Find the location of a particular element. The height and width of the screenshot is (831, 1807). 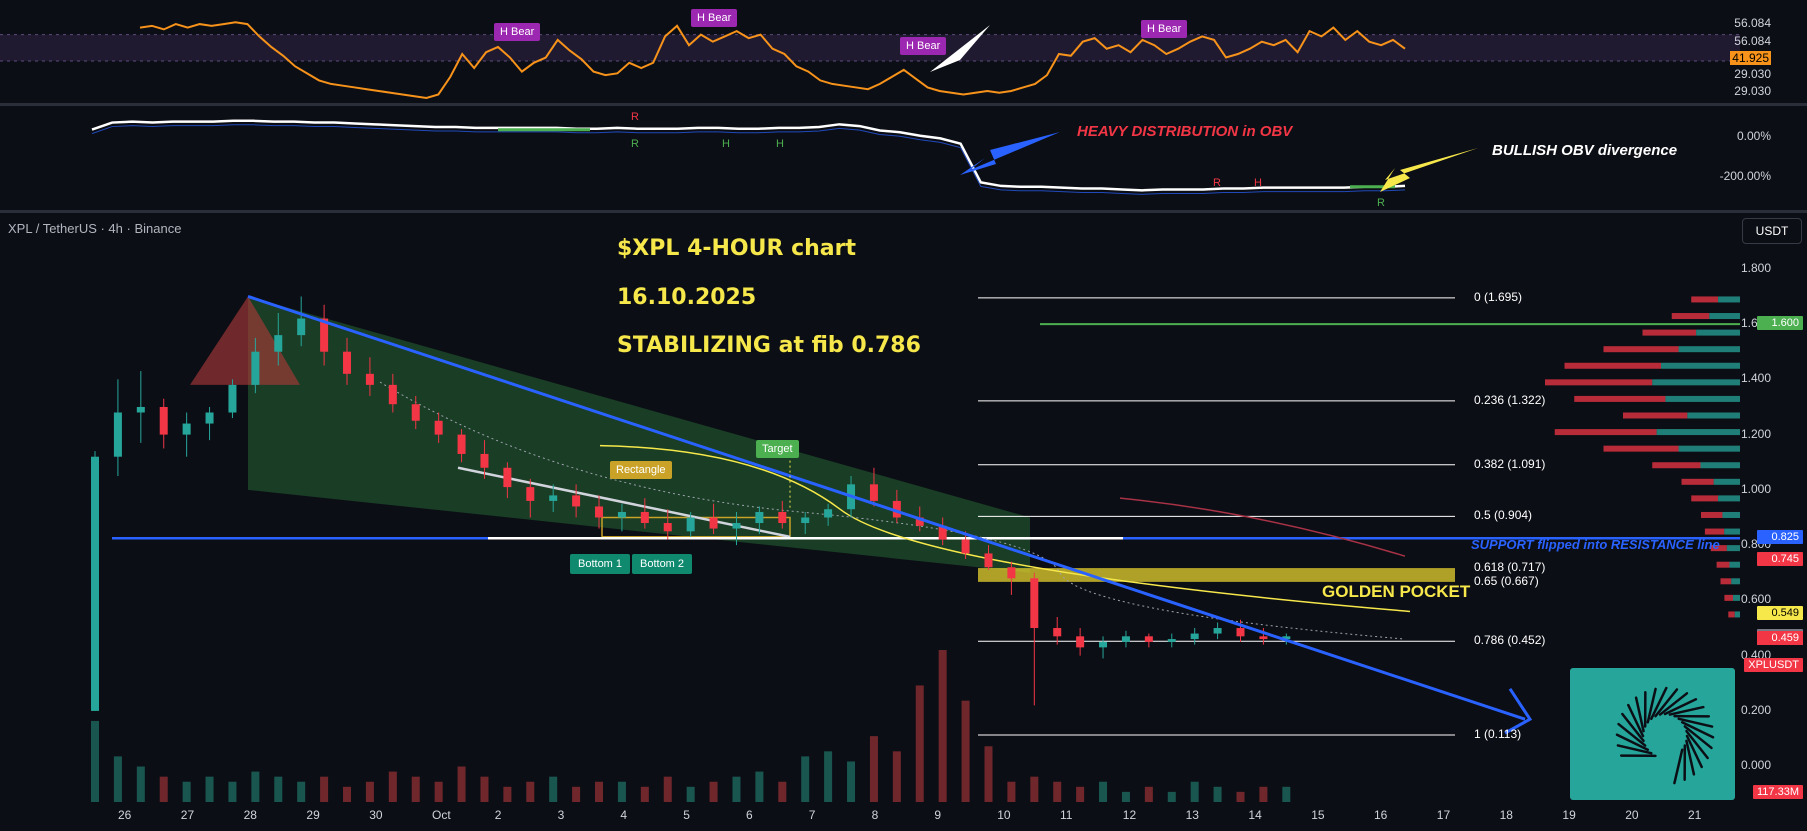

price-tick-label: 0.200 is located at coordinates (1755, 709).